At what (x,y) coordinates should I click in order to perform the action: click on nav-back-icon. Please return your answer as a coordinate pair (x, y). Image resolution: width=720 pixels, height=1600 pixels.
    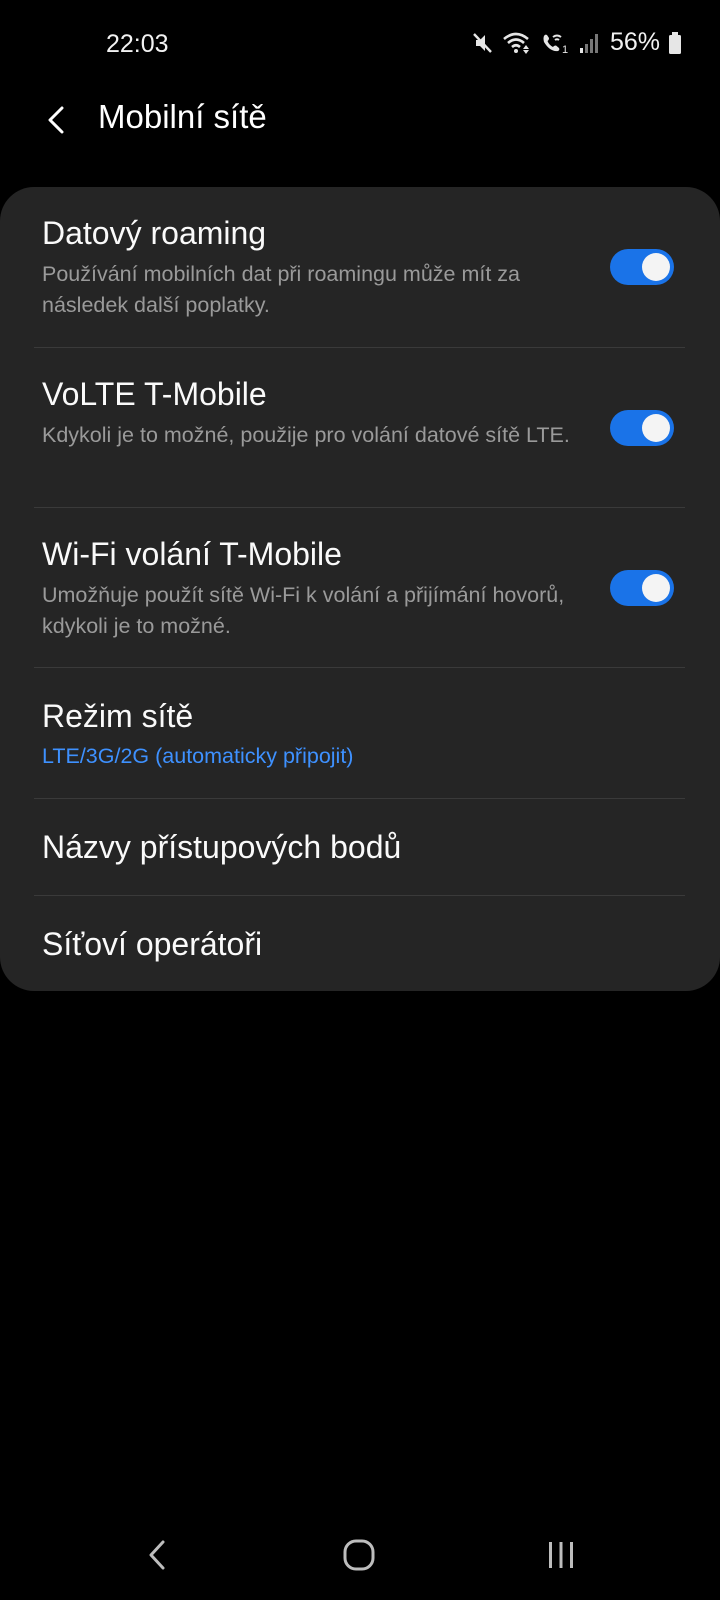
    Looking at the image, I should click on (157, 1555).